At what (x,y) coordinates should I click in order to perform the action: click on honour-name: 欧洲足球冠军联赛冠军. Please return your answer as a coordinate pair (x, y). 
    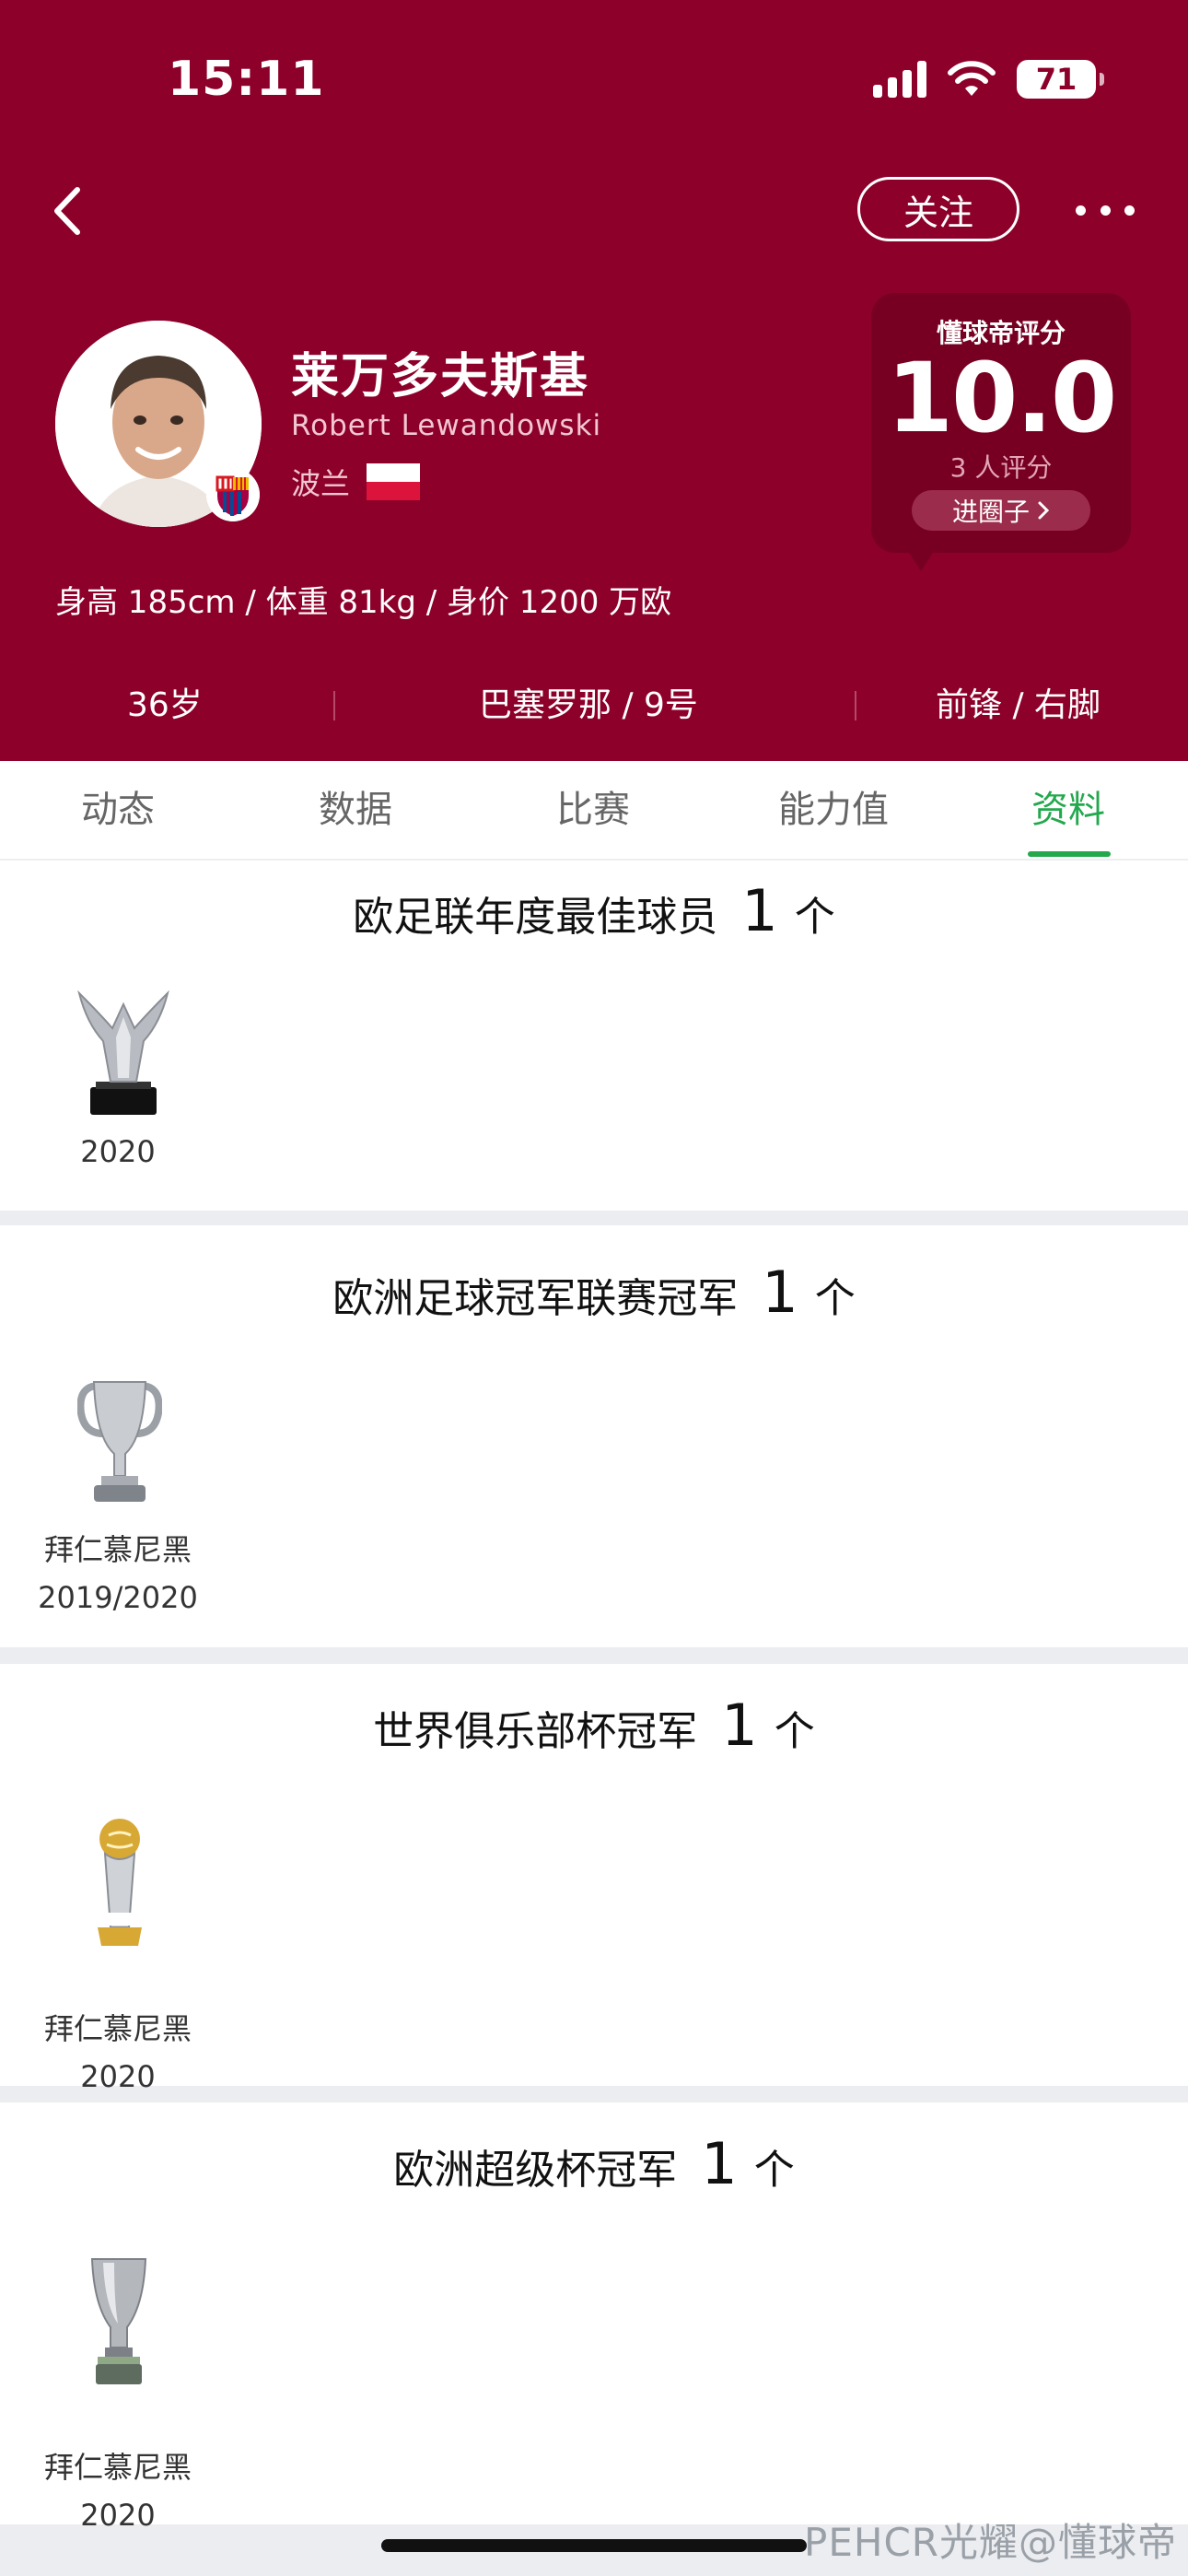
    Looking at the image, I should click on (535, 1298).